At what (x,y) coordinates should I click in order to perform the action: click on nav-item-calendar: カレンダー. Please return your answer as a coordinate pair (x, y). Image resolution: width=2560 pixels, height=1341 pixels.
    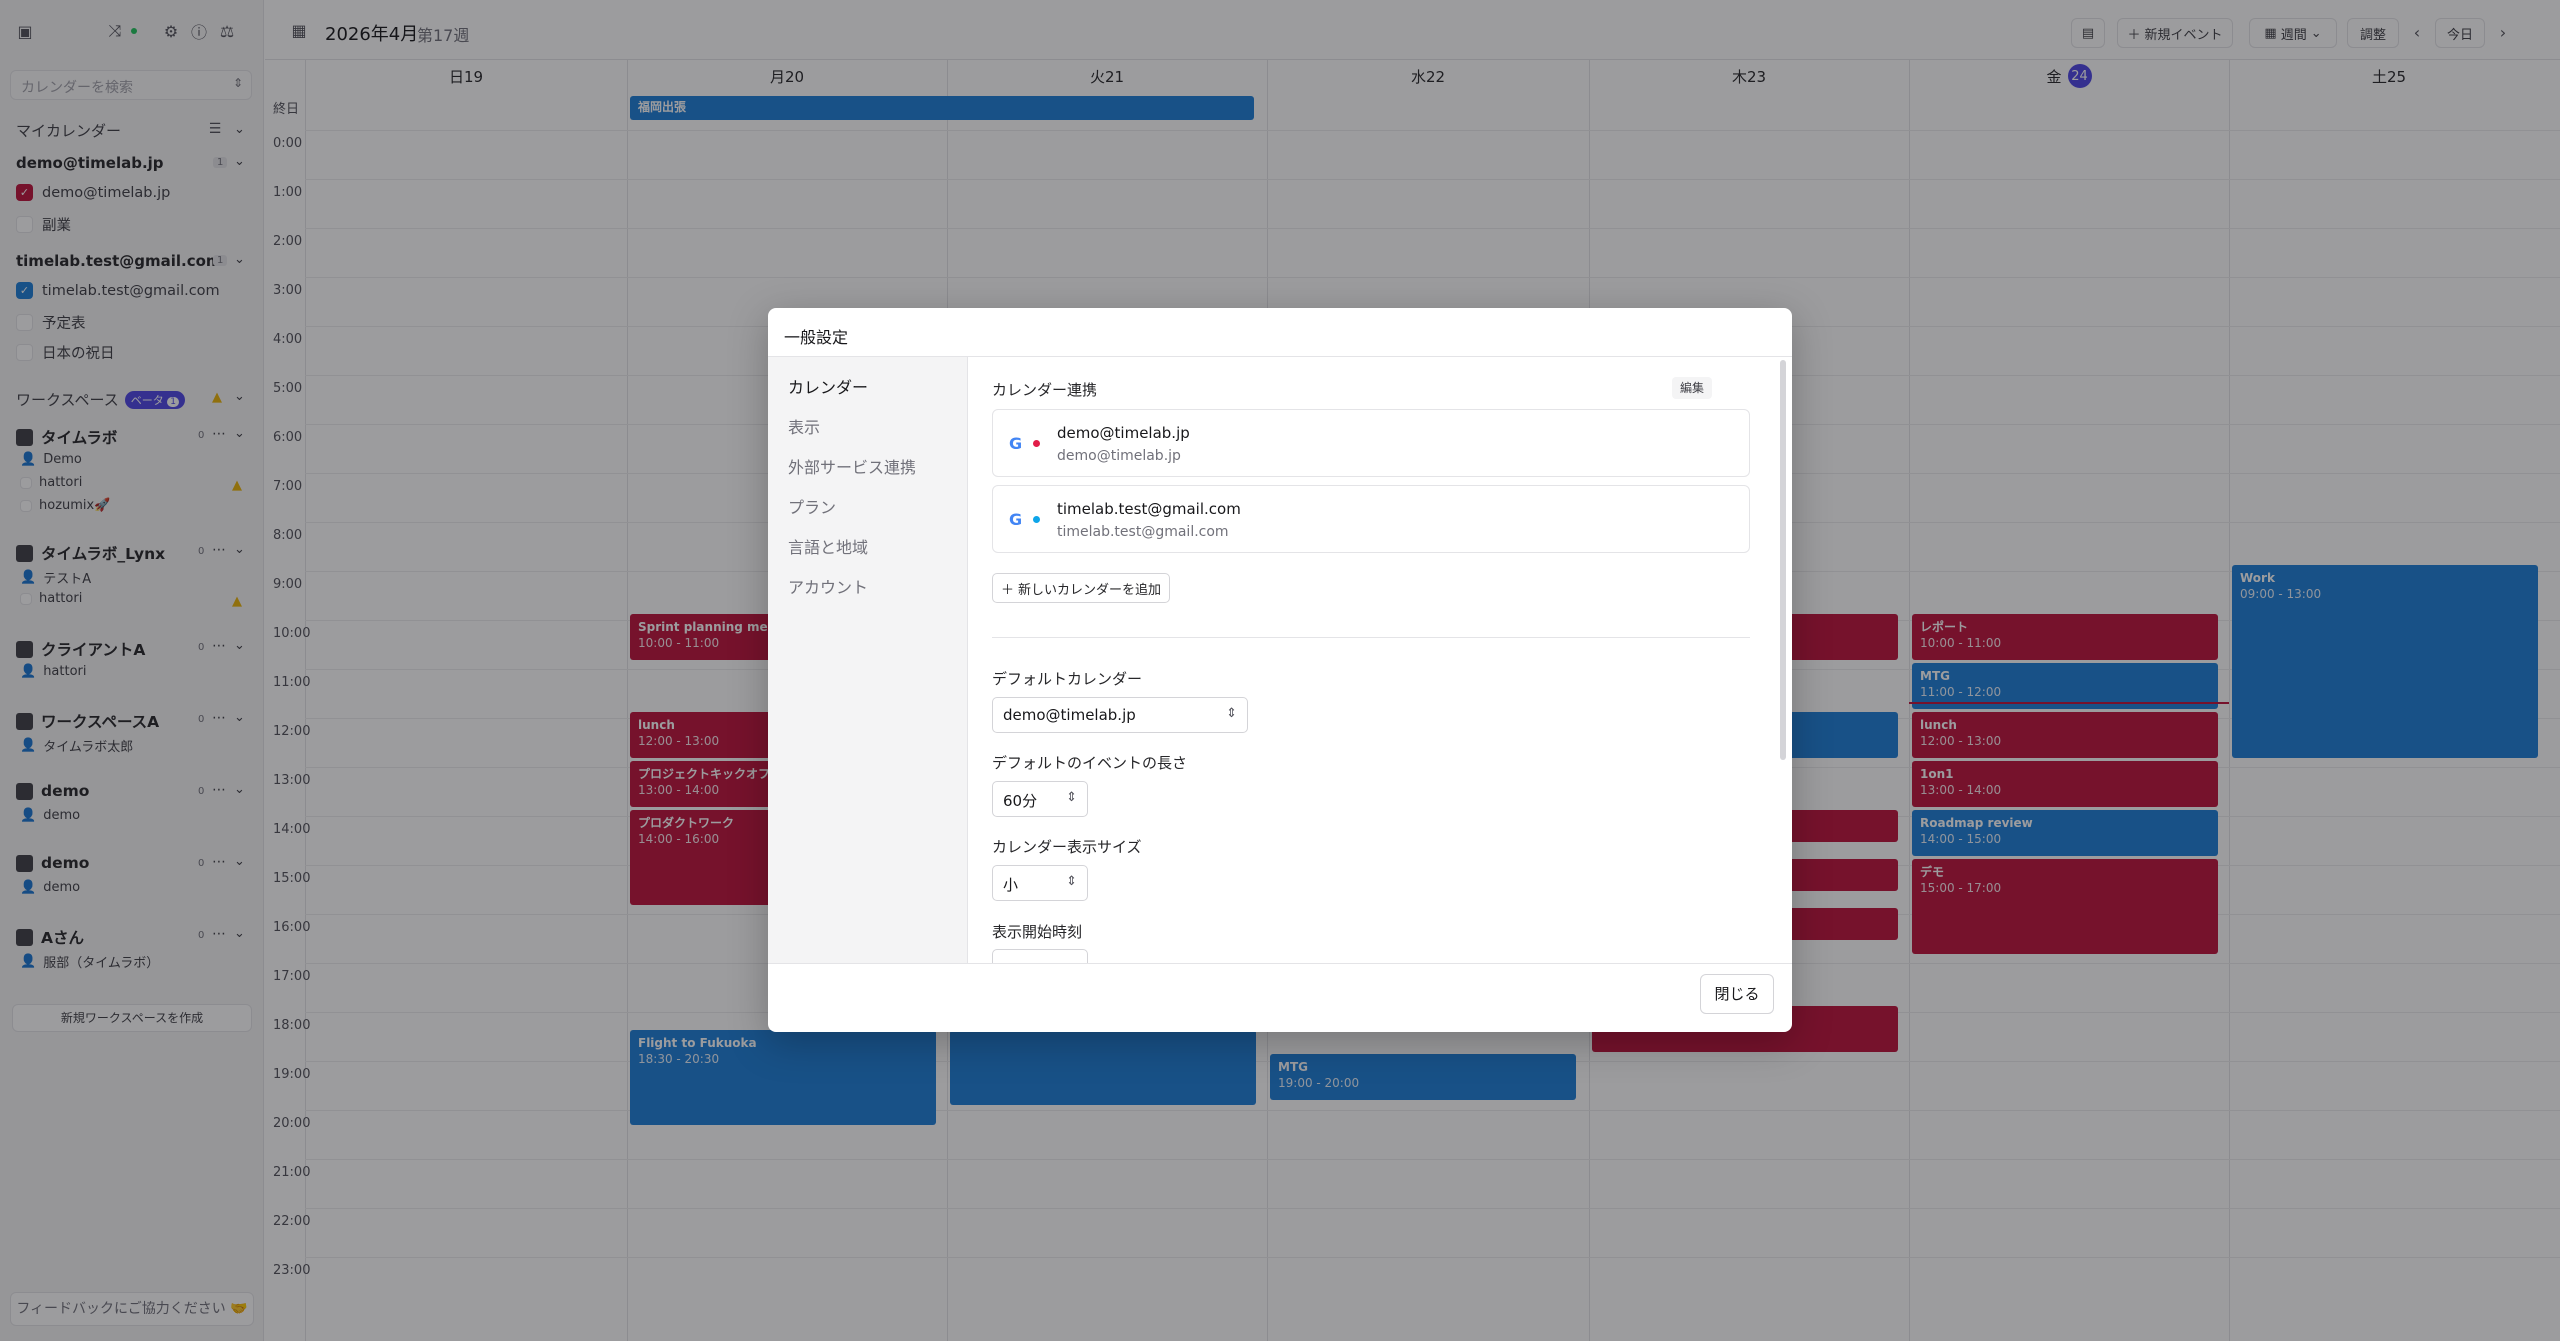
    Looking at the image, I should click on (828, 386).